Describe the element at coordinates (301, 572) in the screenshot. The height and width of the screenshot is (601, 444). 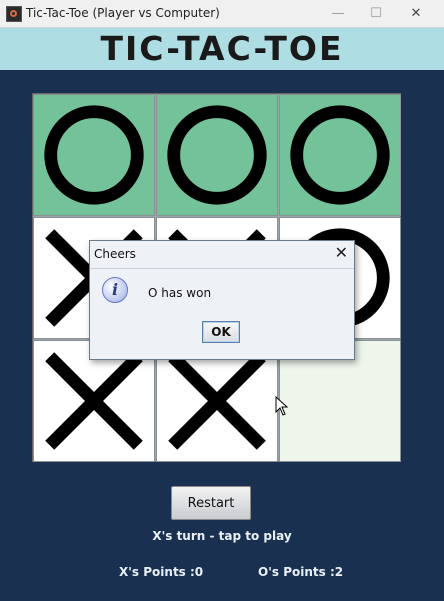
I see `o-points: O's Points :2` at that location.